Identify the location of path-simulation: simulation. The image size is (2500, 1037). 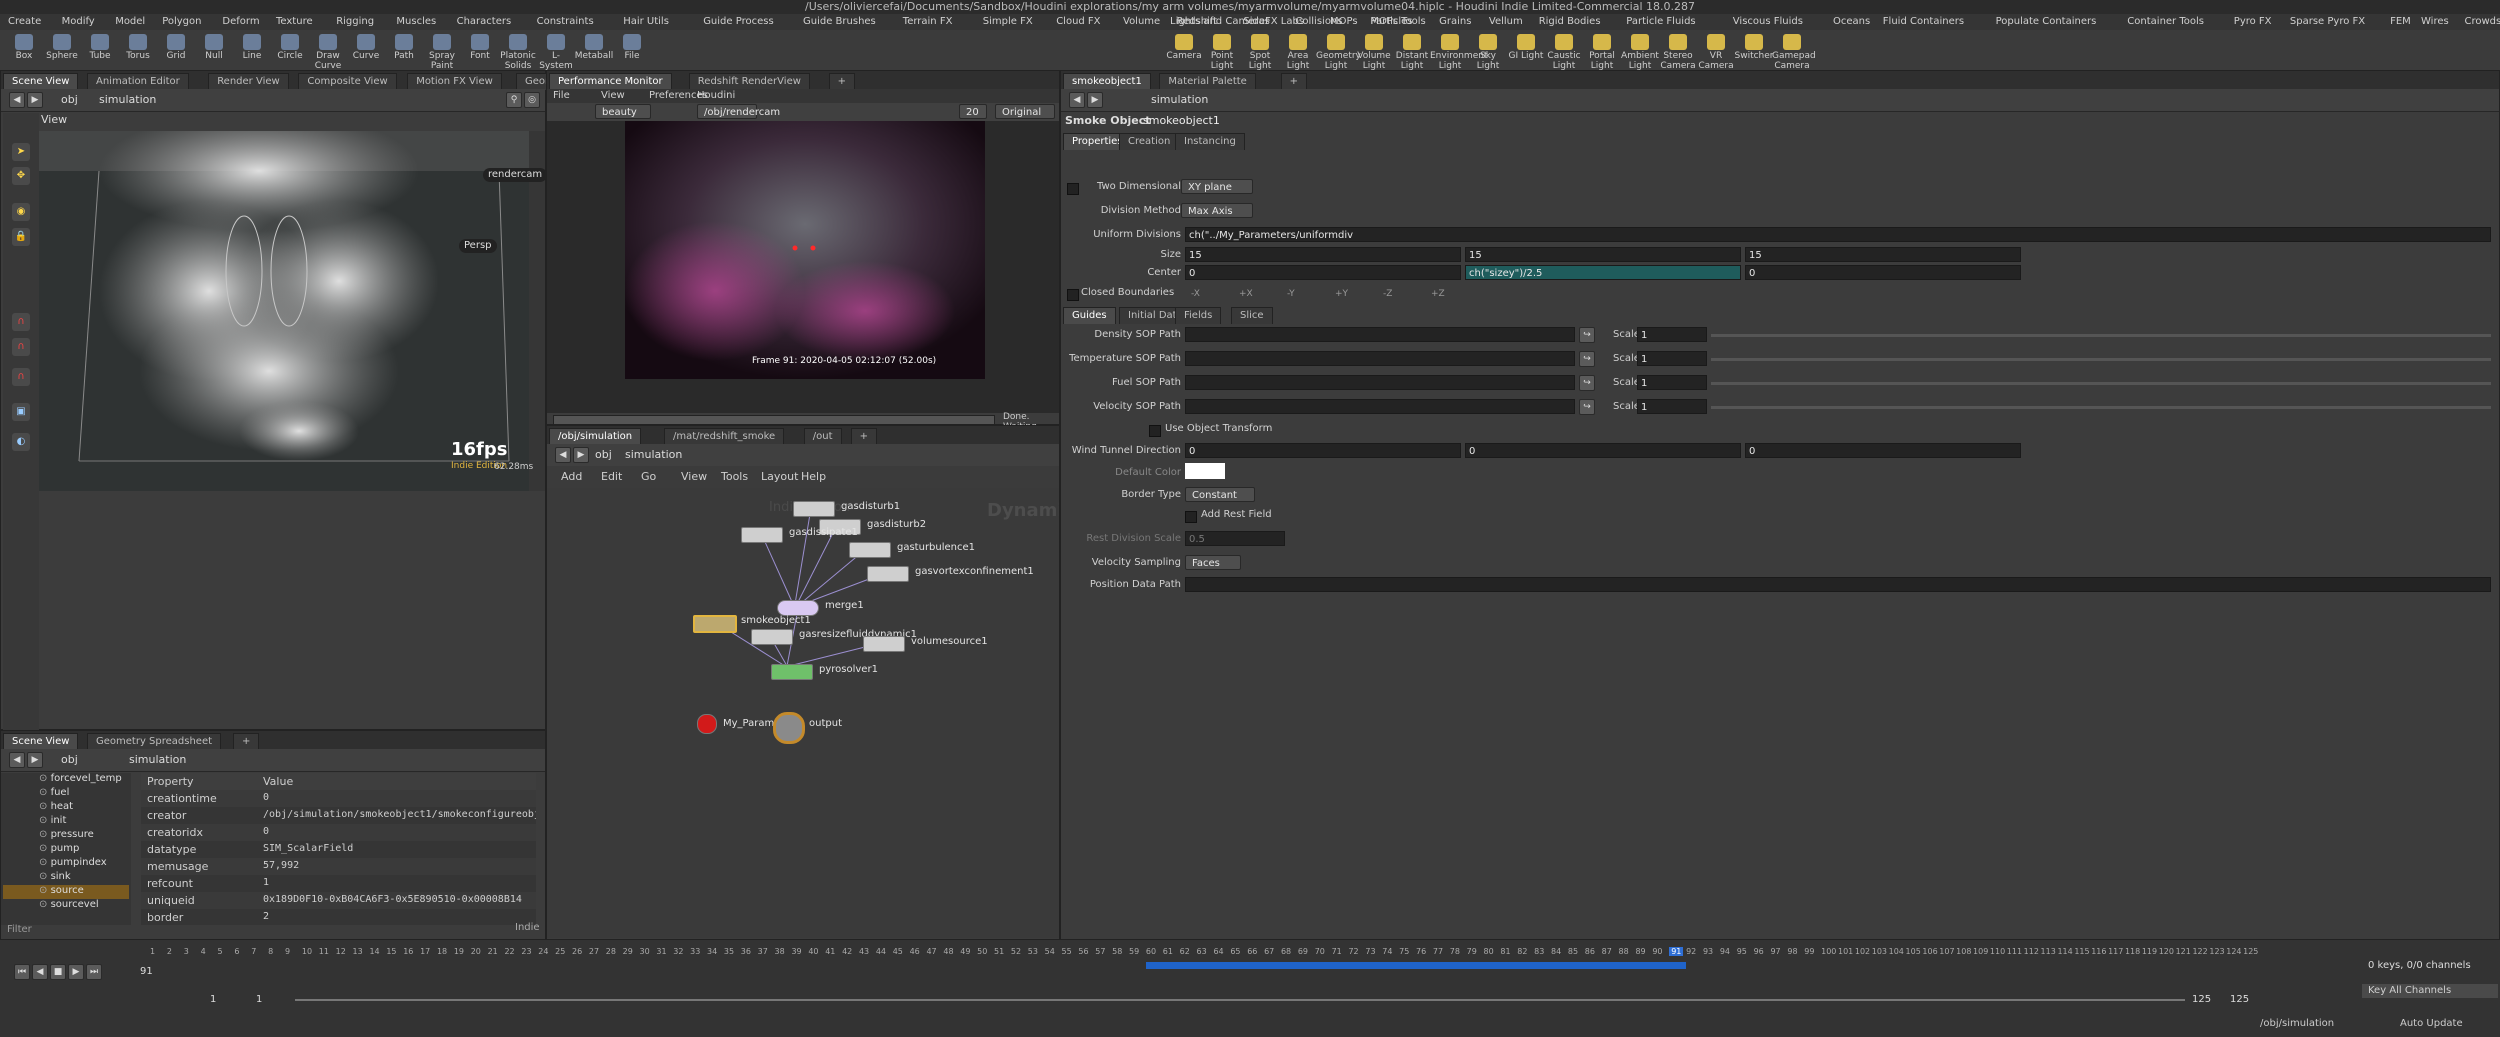
(127, 99).